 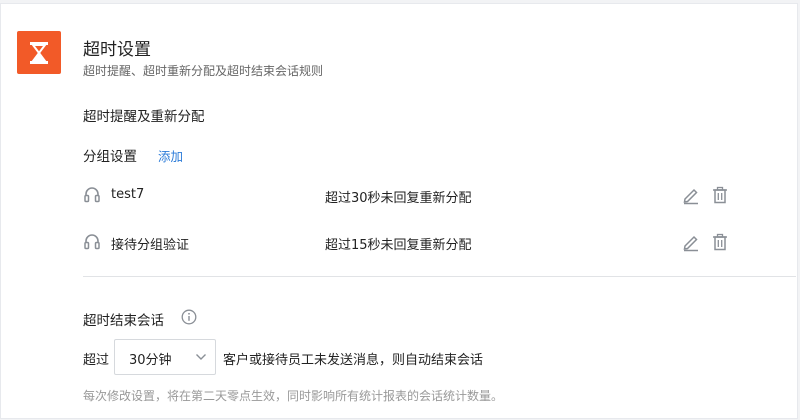 I want to click on duration-select: 30分钟, so click(x=165, y=357).